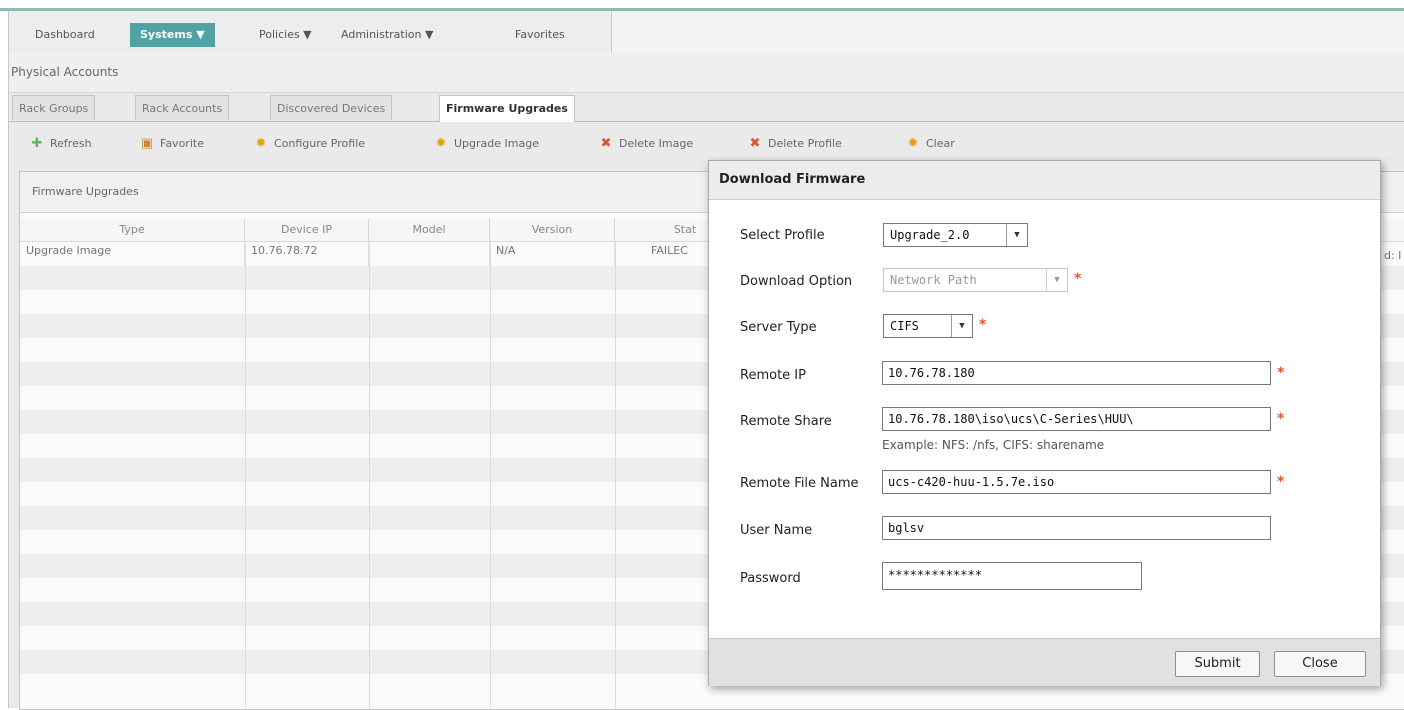 The height and width of the screenshot is (710, 1404). I want to click on dialog-title: Download Firmware, so click(1044, 180).